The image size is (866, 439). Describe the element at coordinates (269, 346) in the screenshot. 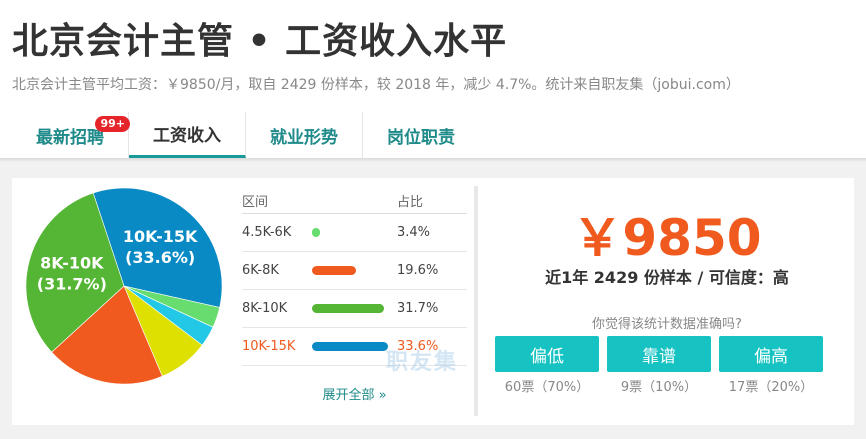

I see `row-range: 10K-15K` at that location.